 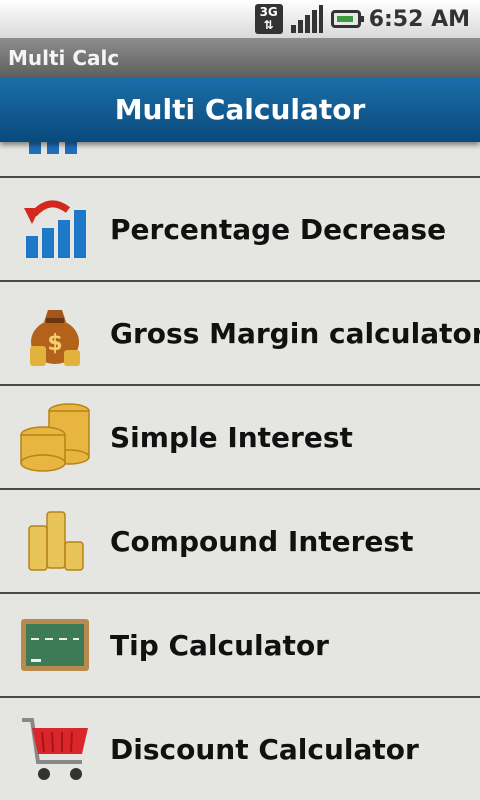 I want to click on coin-stacks-icon, so click(x=55, y=437).